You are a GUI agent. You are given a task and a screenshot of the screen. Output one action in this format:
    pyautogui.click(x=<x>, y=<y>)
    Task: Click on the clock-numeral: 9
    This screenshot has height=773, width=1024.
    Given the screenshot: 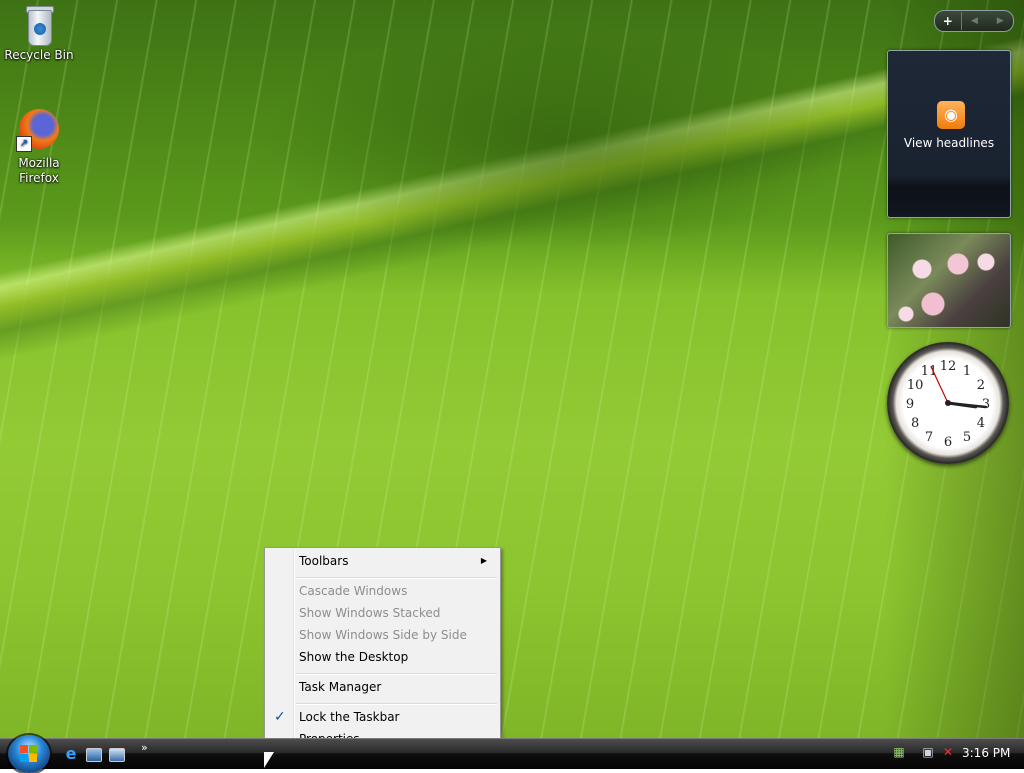 What is the action you would take?
    pyautogui.click(x=910, y=404)
    